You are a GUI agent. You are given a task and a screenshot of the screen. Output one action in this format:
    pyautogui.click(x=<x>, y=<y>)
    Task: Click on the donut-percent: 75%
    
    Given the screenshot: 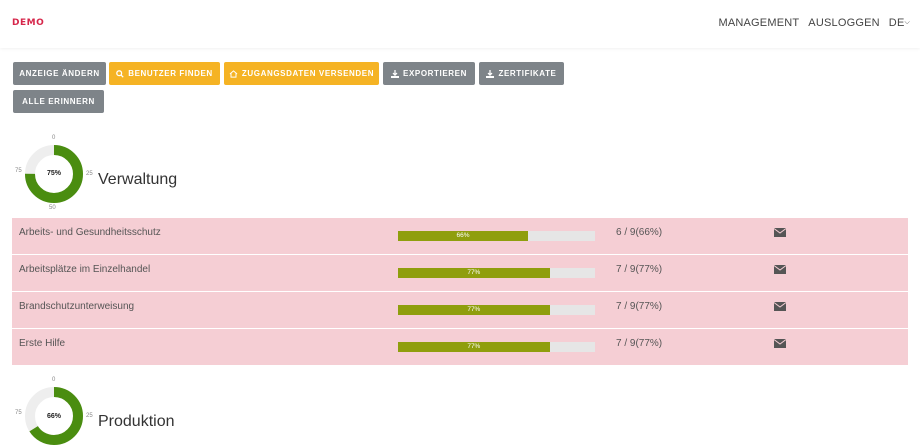 What is the action you would take?
    pyautogui.click(x=53, y=173)
    